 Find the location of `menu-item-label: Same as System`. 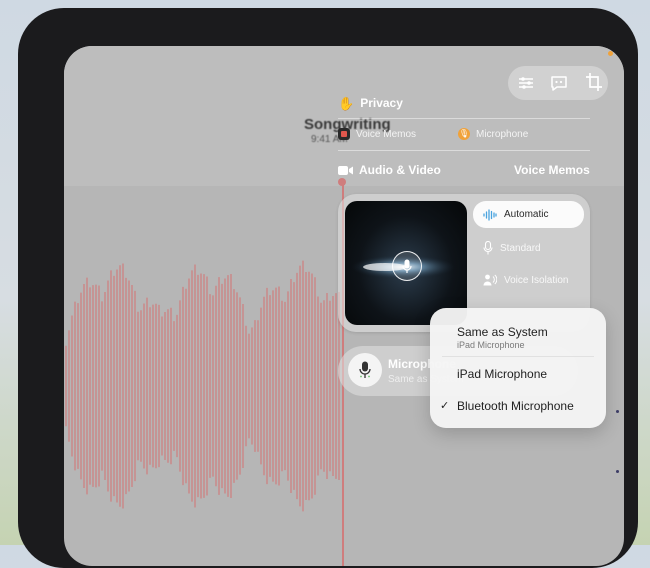

menu-item-label: Same as System is located at coordinates (502, 332).